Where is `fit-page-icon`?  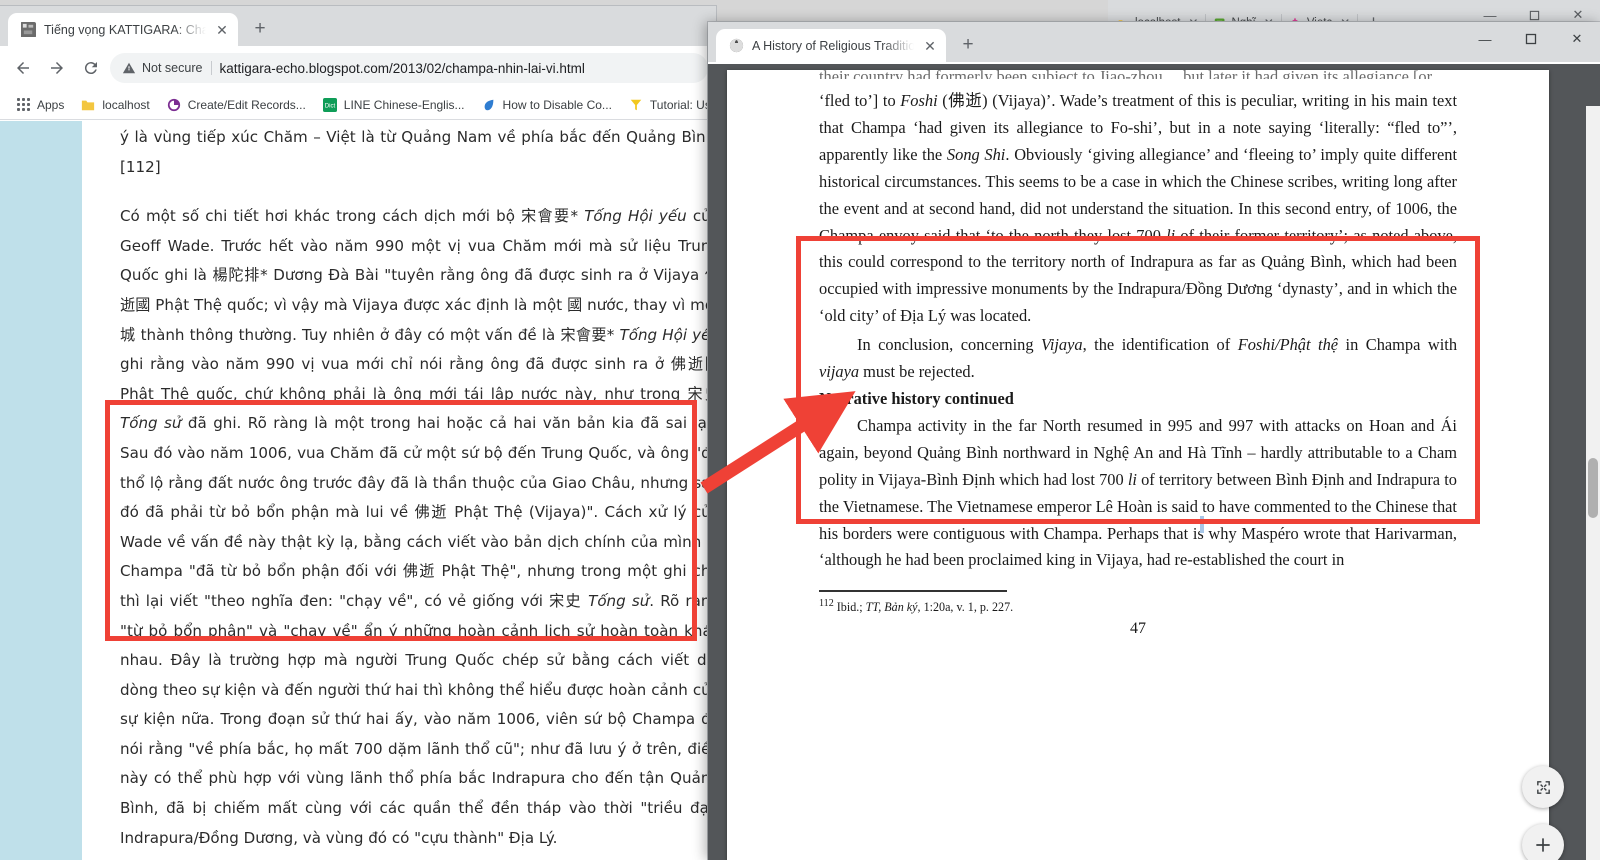 fit-page-icon is located at coordinates (1543, 787).